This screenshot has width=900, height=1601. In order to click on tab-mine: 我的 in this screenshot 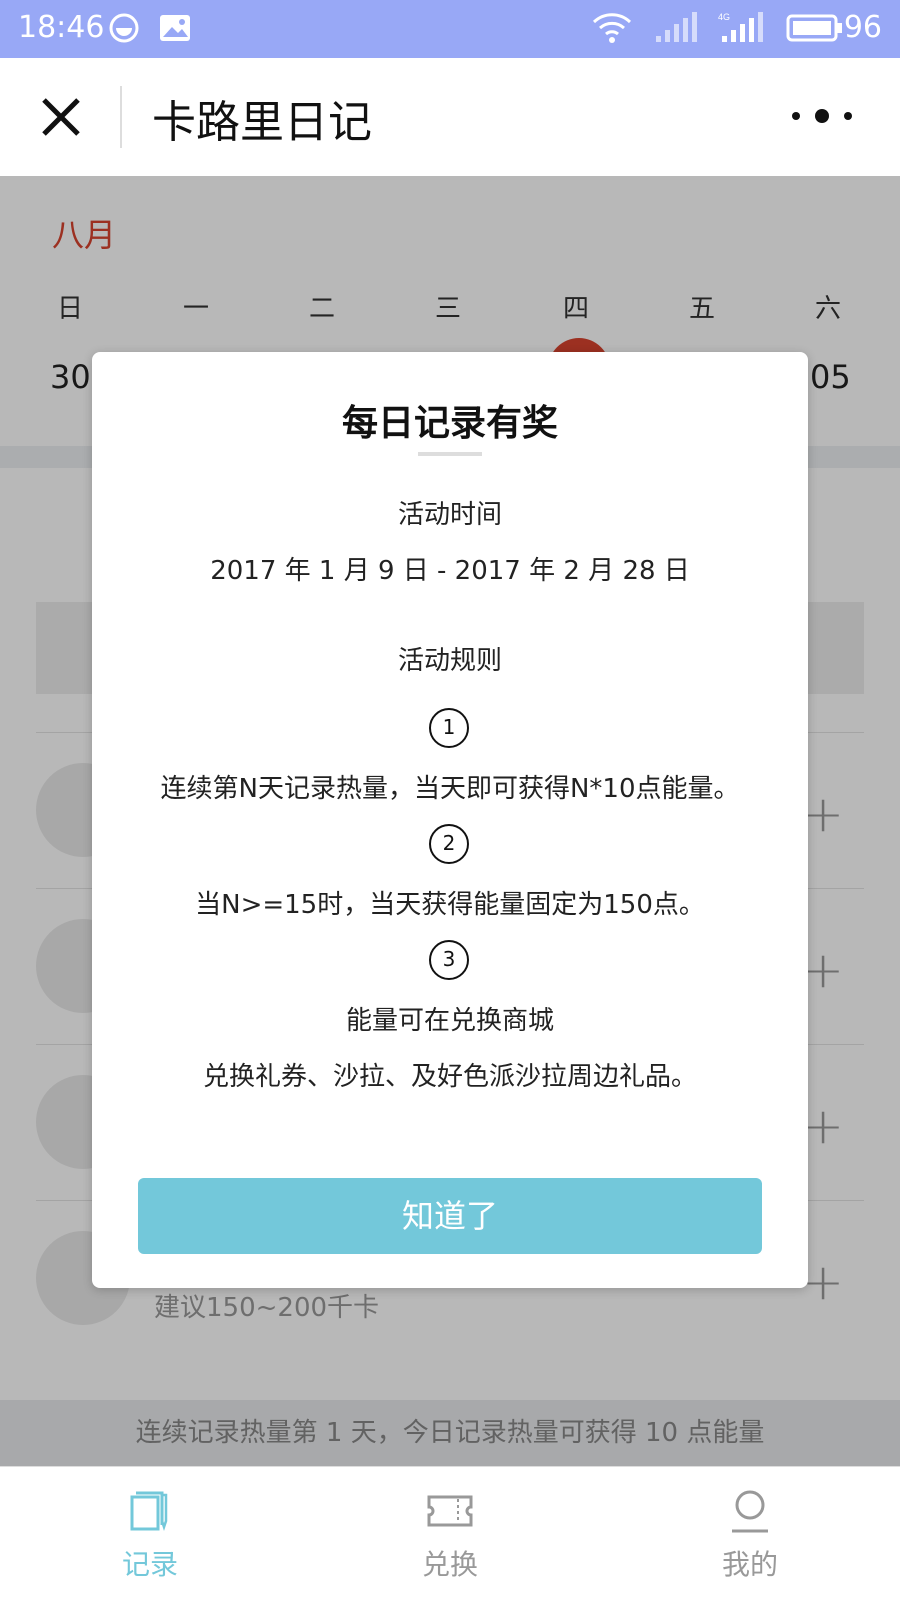, I will do `click(750, 1536)`.